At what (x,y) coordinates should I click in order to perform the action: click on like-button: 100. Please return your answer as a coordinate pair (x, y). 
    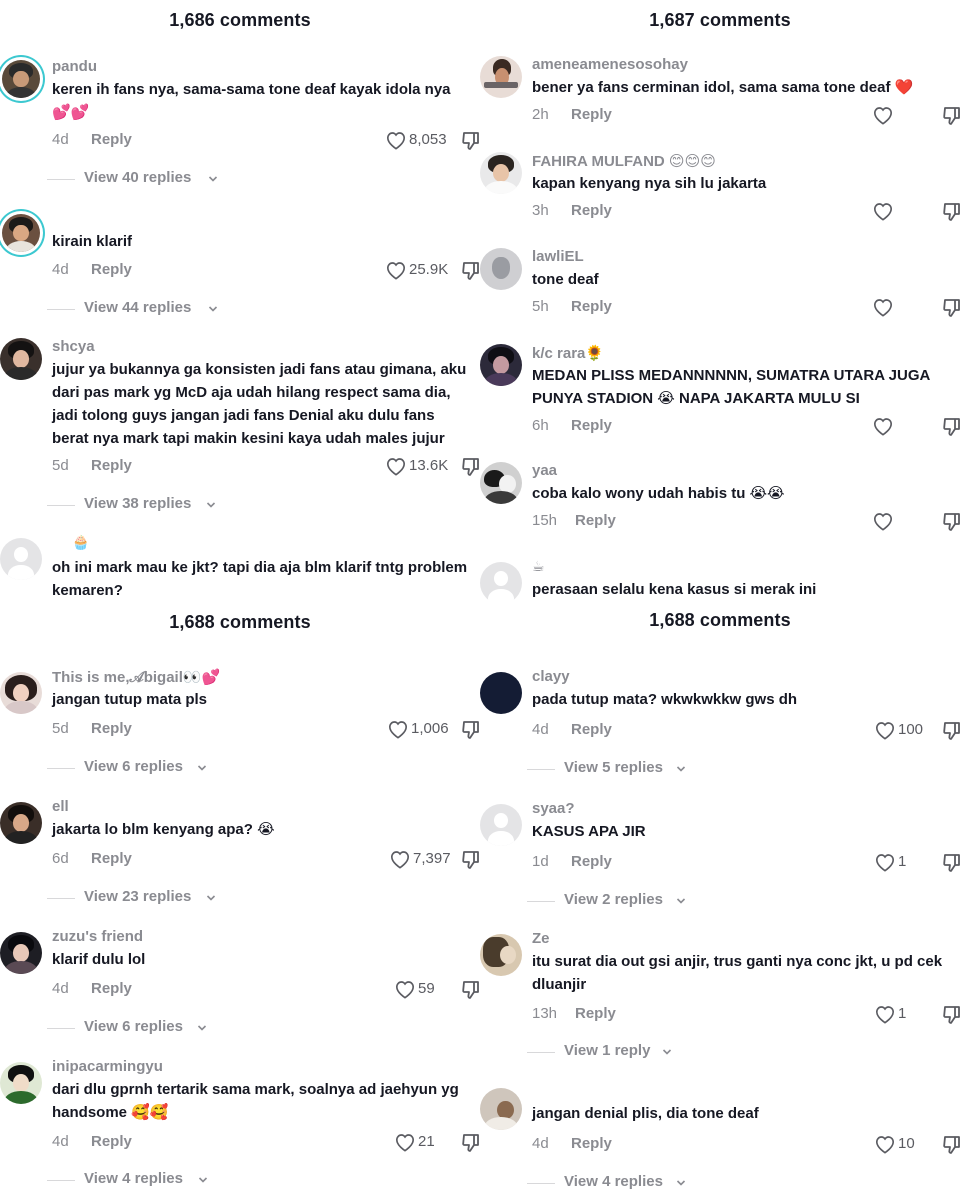
    Looking at the image, I should click on (910, 730).